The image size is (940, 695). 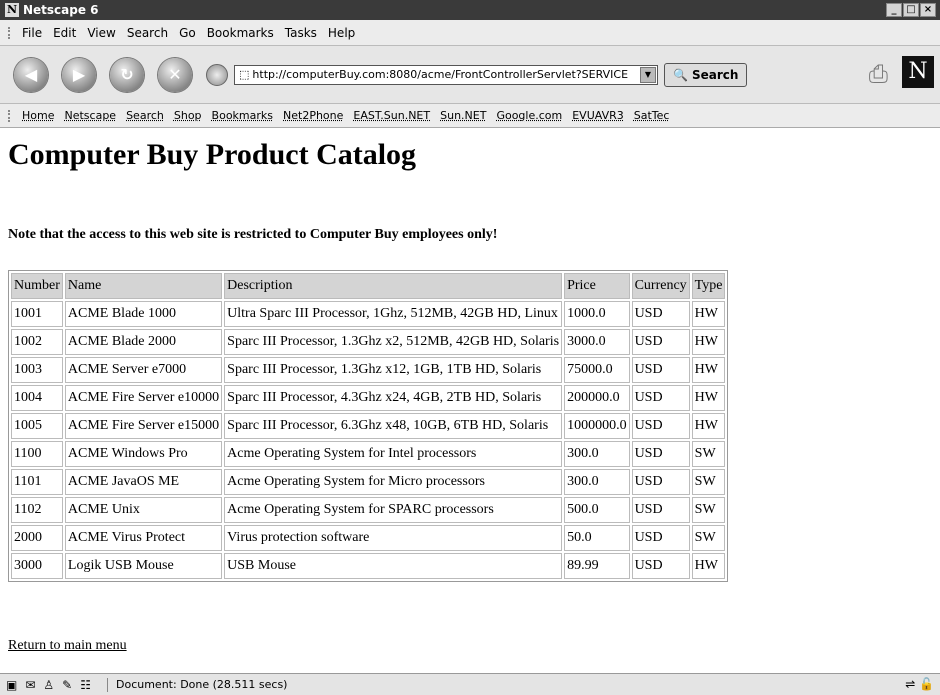 What do you see at coordinates (30, 685) in the screenshot?
I see `mail-icon: ✉` at bounding box center [30, 685].